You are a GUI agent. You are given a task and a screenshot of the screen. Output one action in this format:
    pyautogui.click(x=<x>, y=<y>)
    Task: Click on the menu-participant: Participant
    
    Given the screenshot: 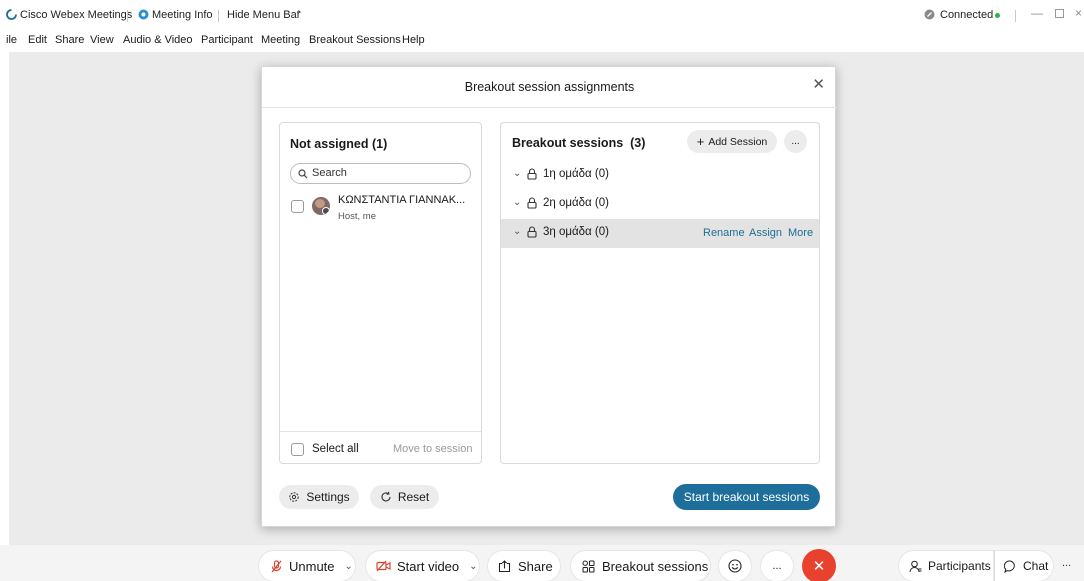 What is the action you would take?
    pyautogui.click(x=227, y=40)
    